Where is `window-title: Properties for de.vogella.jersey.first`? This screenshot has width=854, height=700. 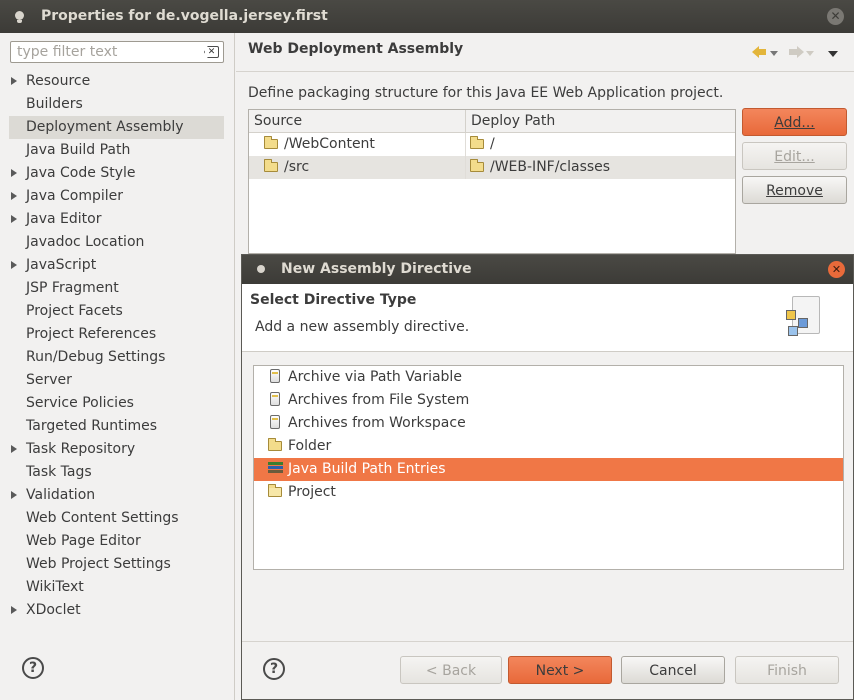
window-title: Properties for de.vogella.jersey.first is located at coordinates (184, 16).